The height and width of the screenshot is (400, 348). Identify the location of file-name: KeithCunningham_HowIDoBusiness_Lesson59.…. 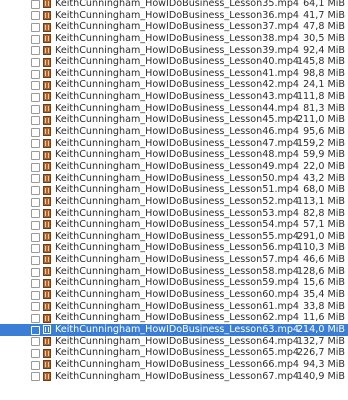
(177, 283).